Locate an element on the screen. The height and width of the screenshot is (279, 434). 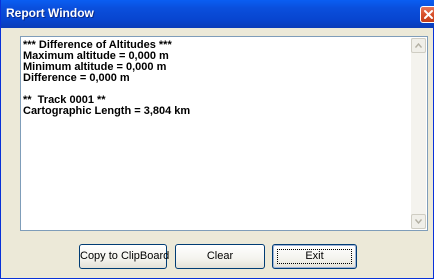
focus-ring is located at coordinates (314, 256).